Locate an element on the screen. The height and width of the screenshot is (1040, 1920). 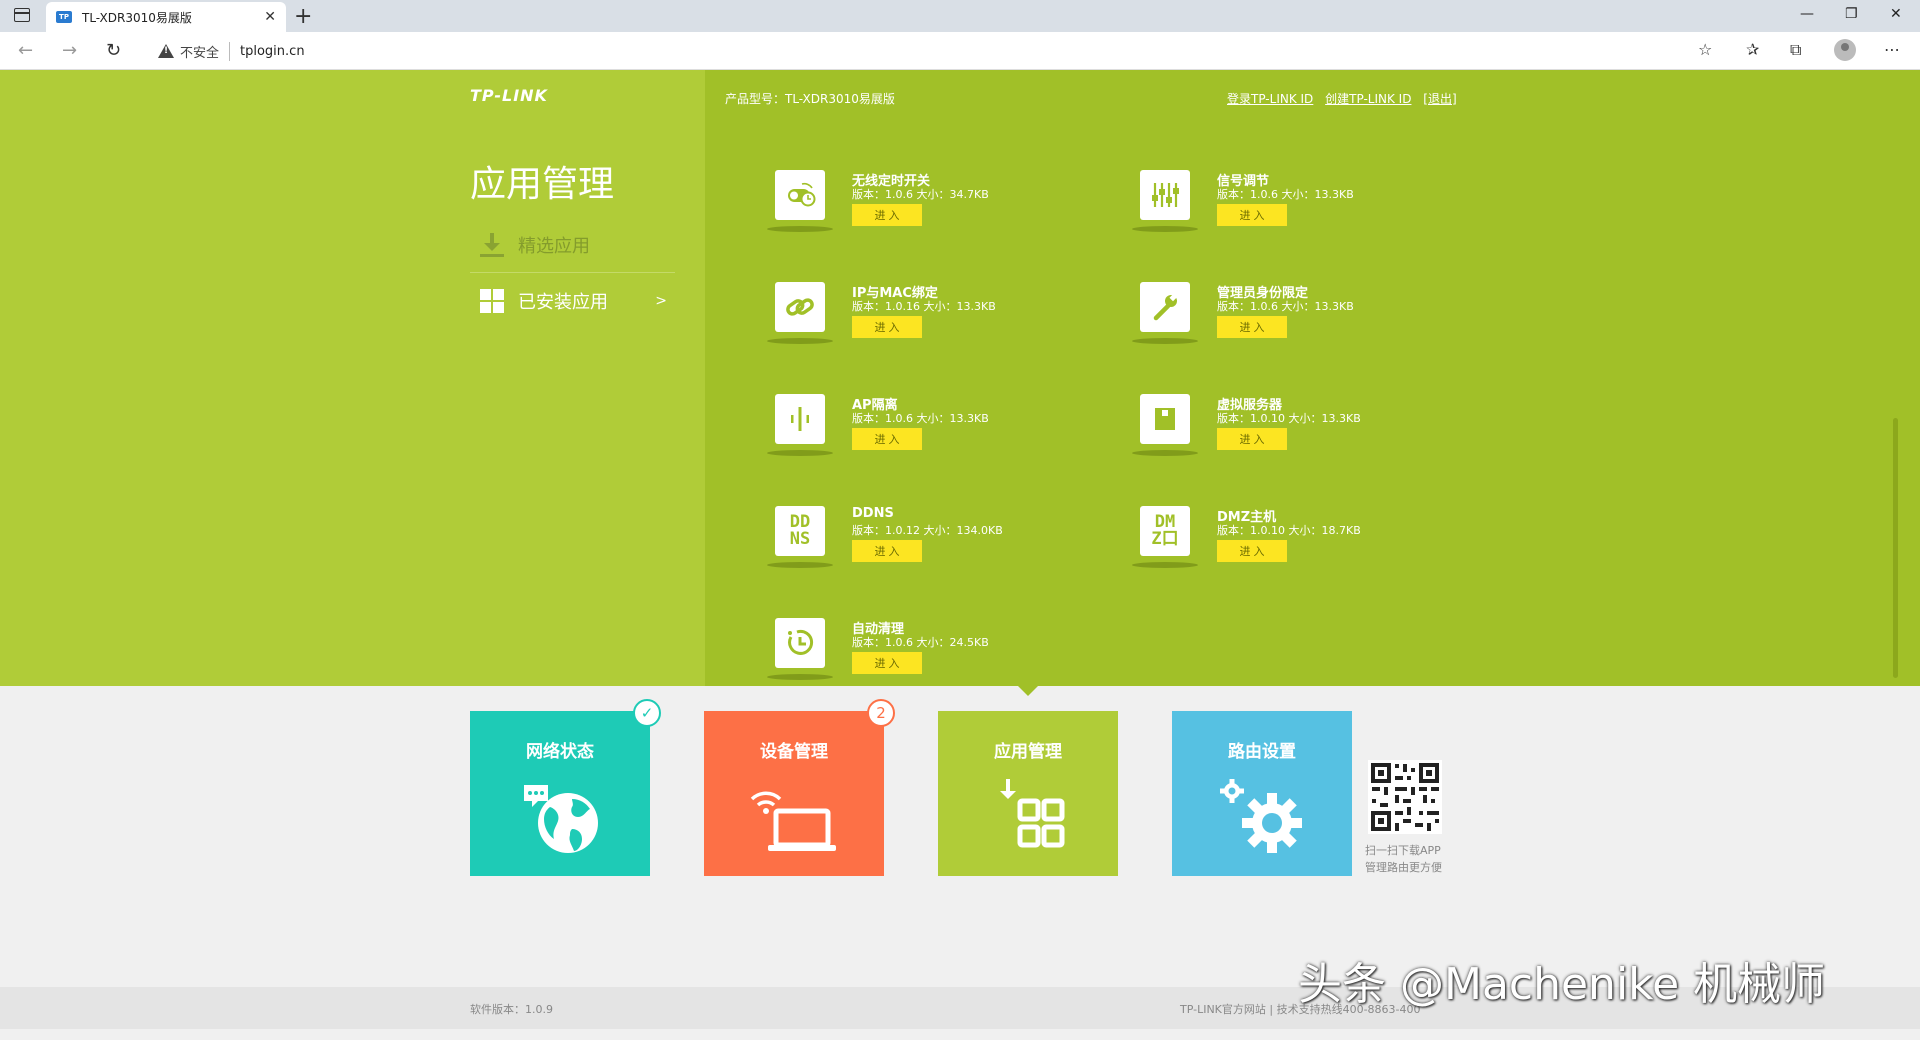
virtual-server-icon is located at coordinates (1165, 419).